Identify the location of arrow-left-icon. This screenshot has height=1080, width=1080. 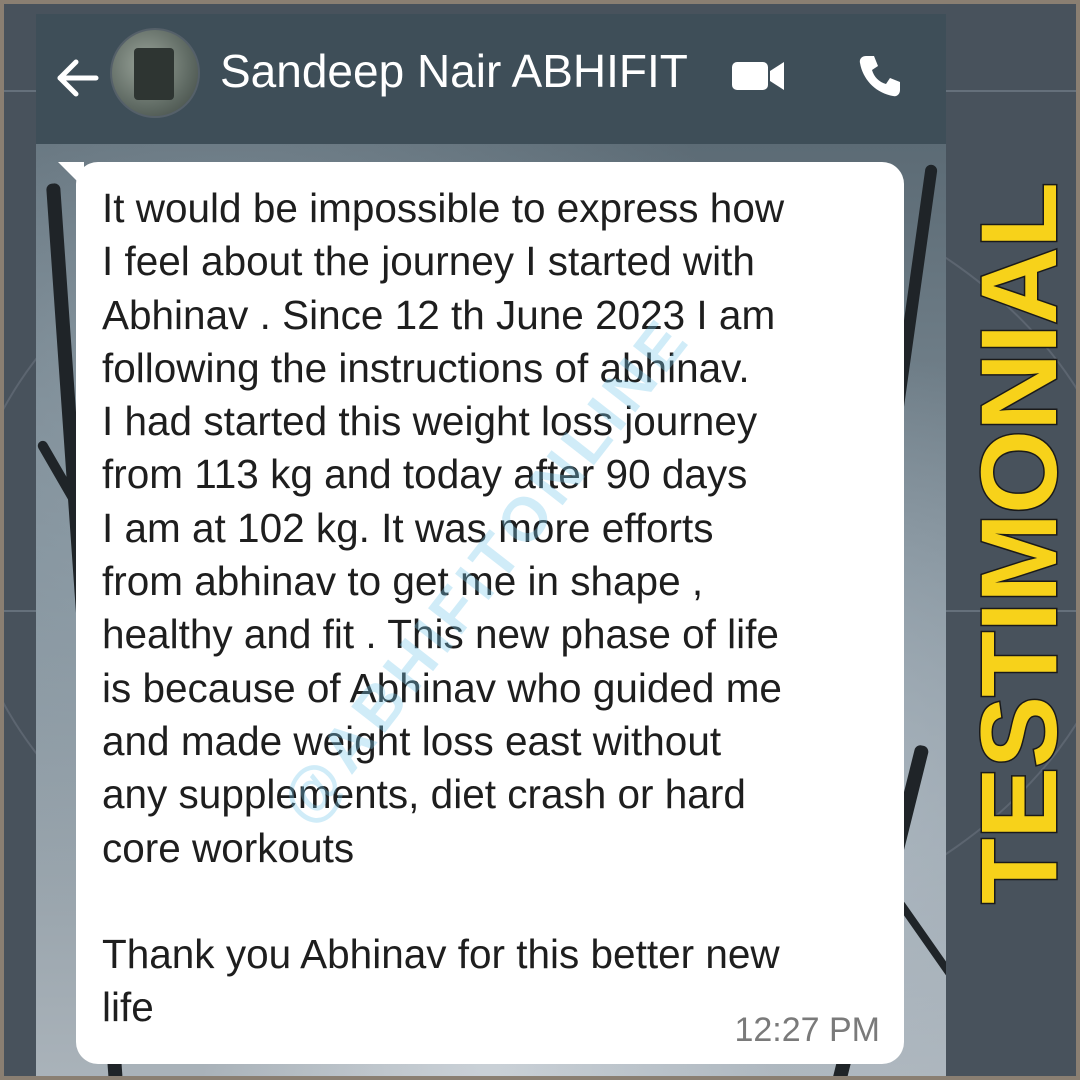
(78, 78).